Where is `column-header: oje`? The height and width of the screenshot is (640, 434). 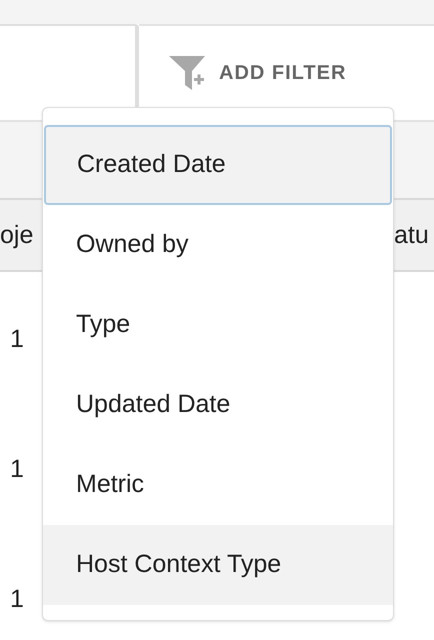 column-header: oje is located at coordinates (17, 235).